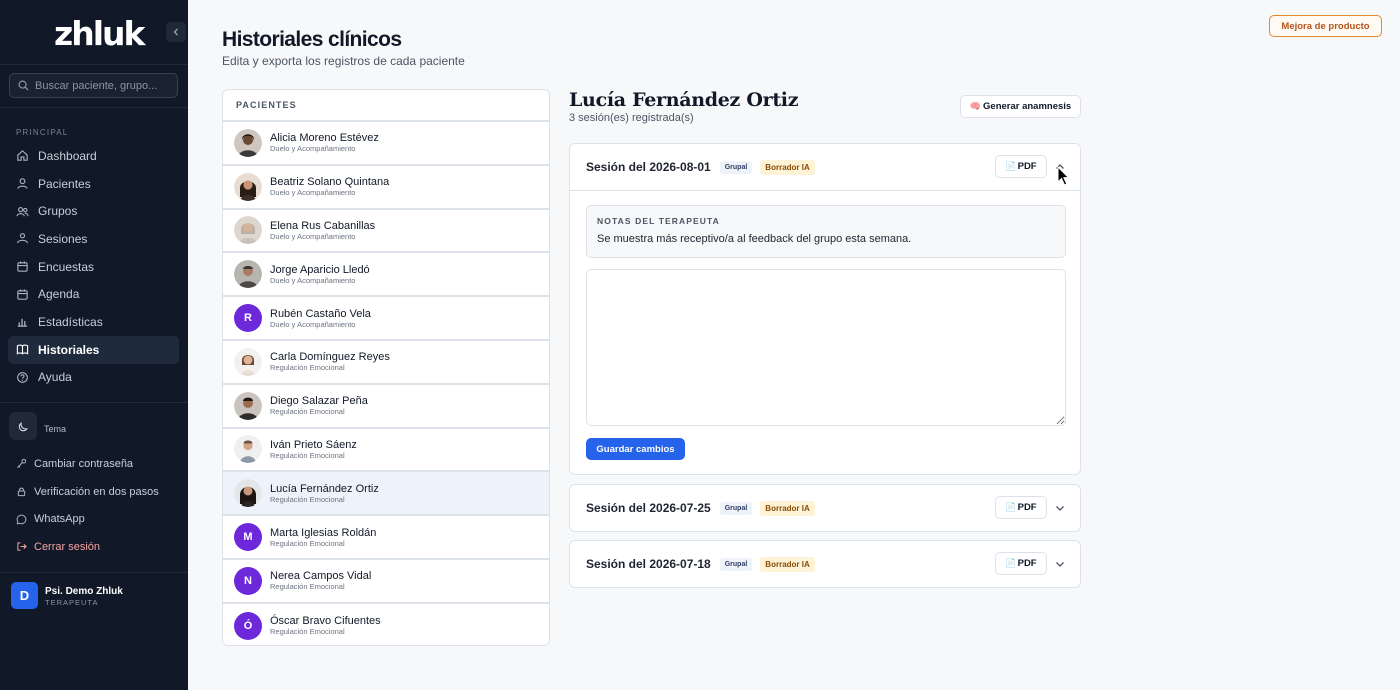 The height and width of the screenshot is (690, 1400). Describe the element at coordinates (23, 85) in the screenshot. I see `search-icon` at that location.